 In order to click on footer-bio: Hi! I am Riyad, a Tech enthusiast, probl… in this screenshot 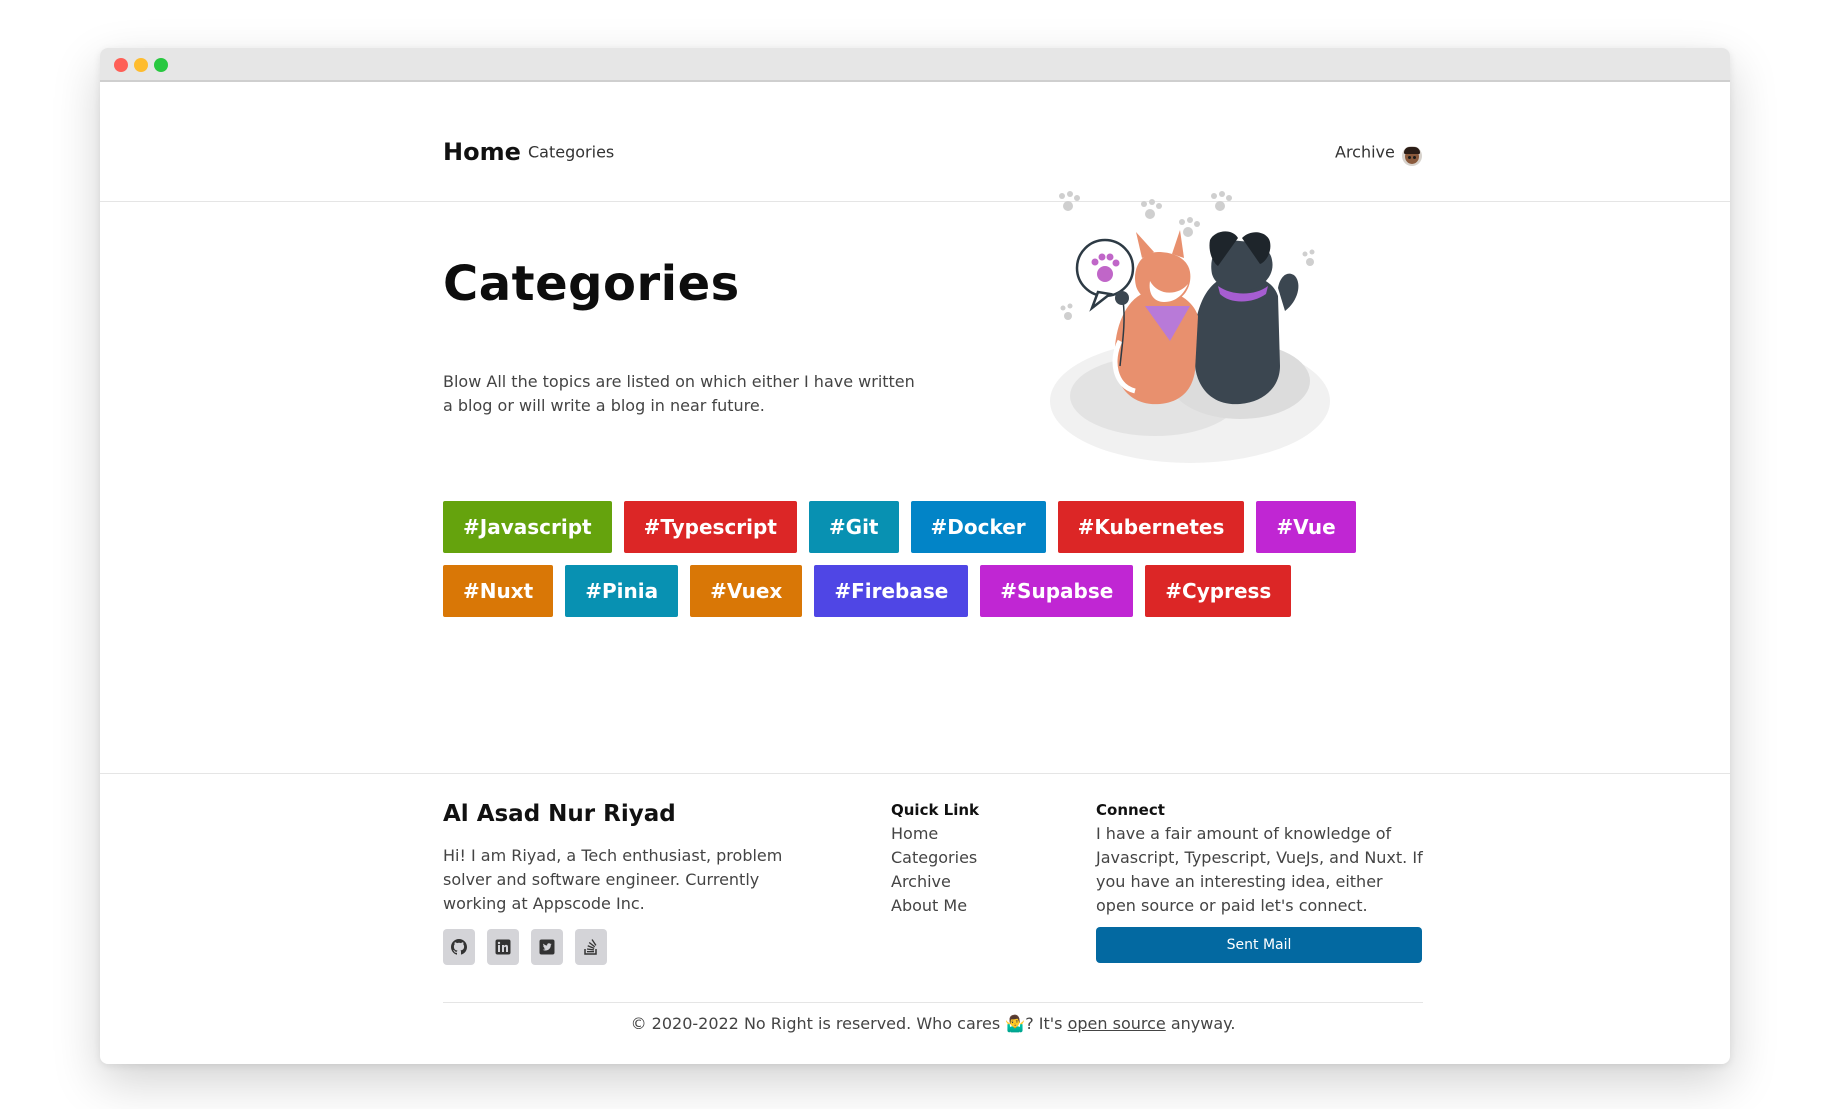, I will do `click(613, 879)`.